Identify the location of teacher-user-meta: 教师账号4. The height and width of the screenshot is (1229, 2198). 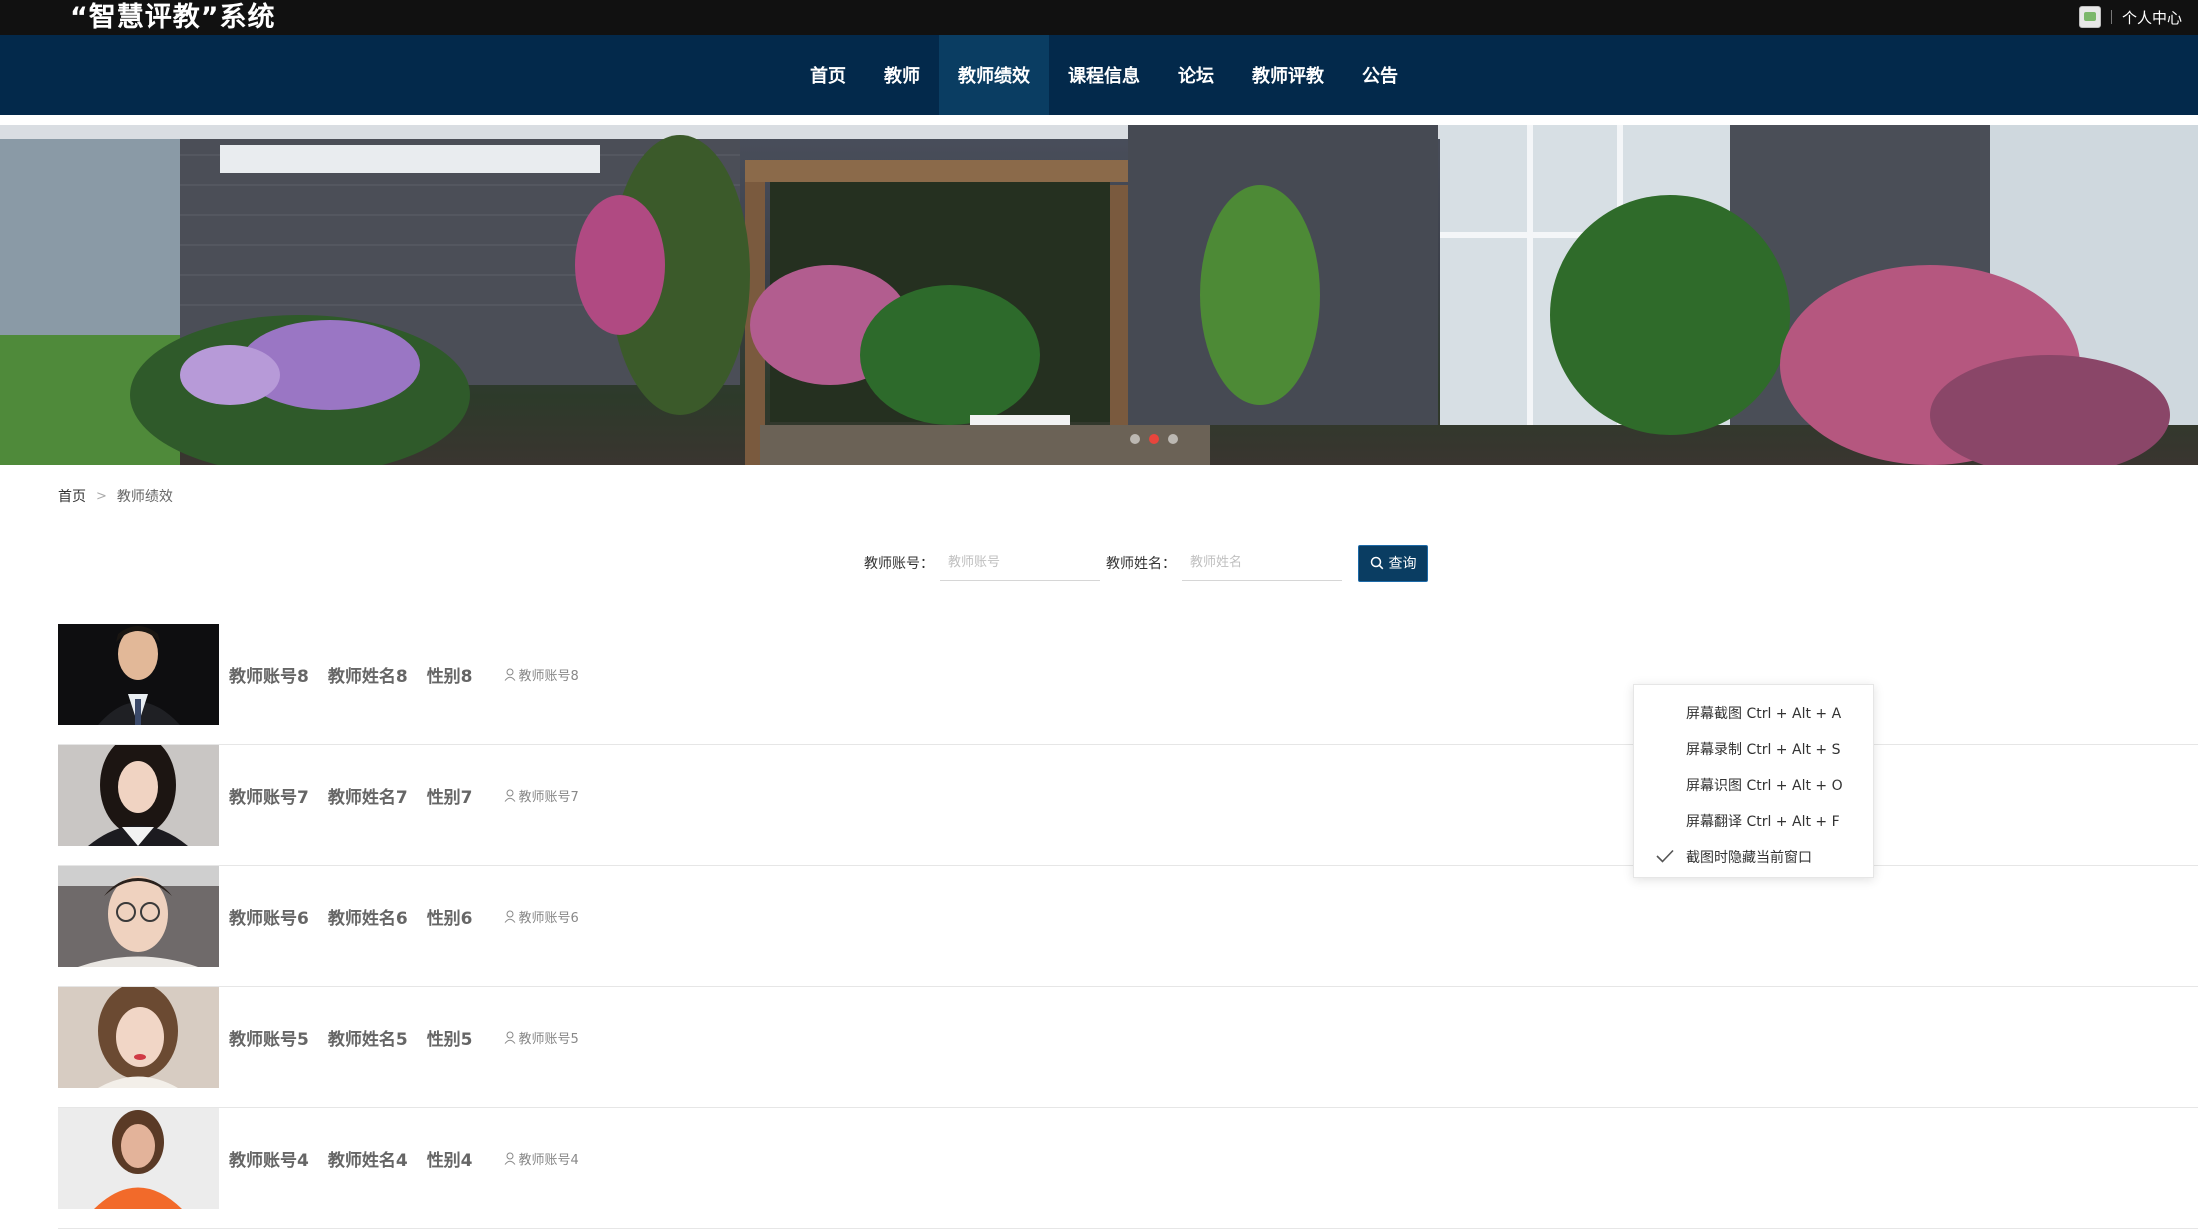
(541, 1158).